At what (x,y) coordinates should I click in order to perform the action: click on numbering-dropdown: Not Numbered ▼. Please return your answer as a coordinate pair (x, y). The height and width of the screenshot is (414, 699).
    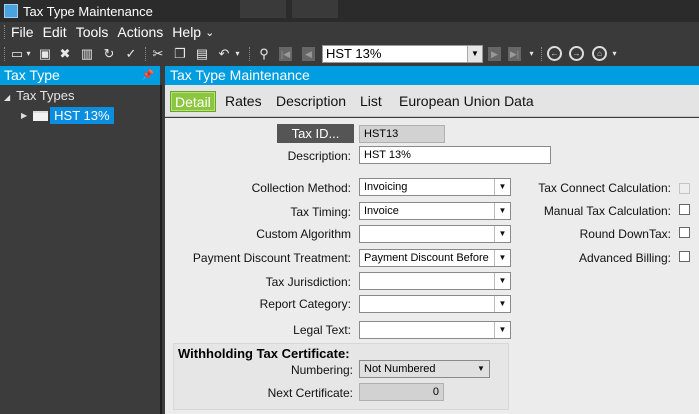
    Looking at the image, I should click on (424, 369).